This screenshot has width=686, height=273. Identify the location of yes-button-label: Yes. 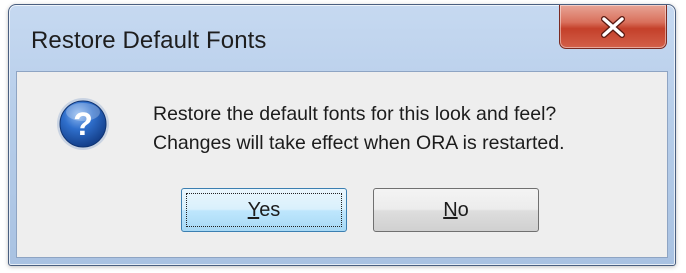
(264, 210).